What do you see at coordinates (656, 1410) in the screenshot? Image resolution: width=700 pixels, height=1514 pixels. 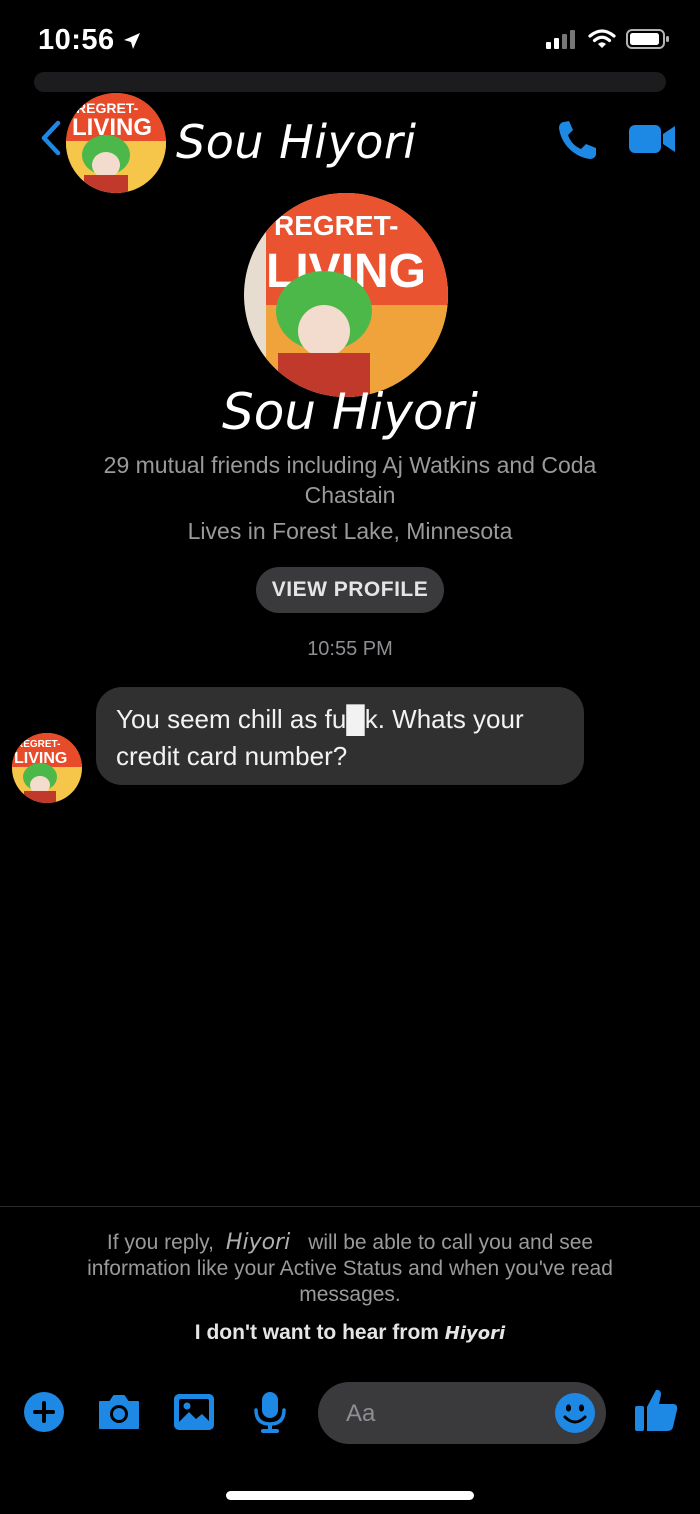 I see `thumbs-up-icon` at bounding box center [656, 1410].